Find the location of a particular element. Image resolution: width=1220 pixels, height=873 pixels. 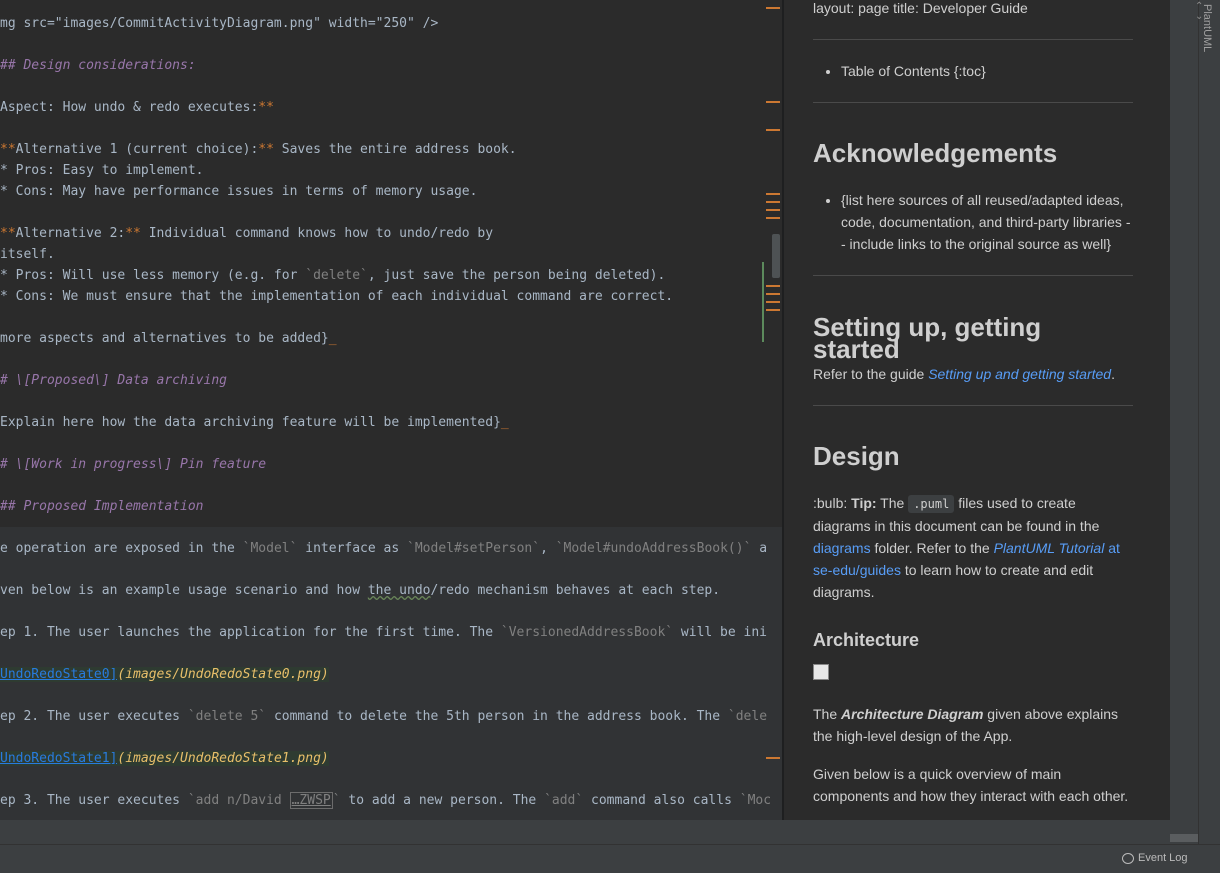

editor-token: `Model#undoAddressBook()` is located at coordinates (653, 548).